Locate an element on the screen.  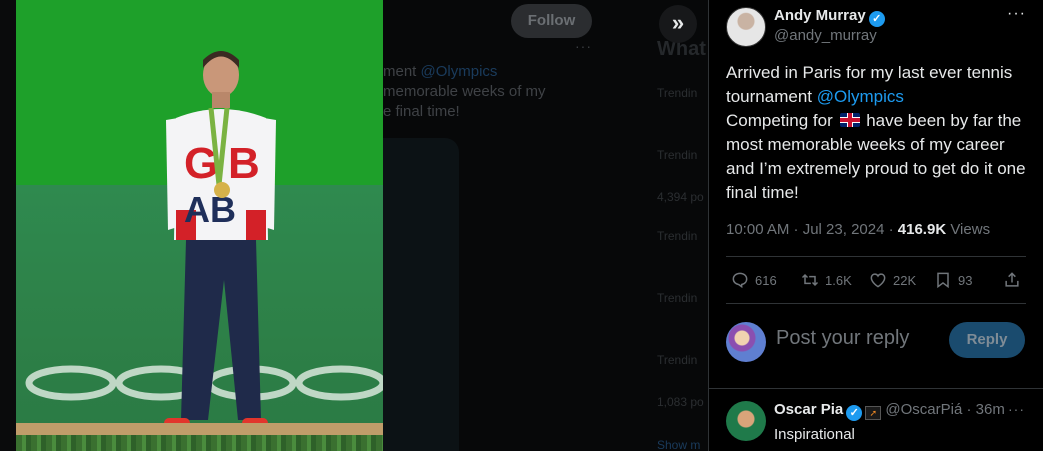
reply-composer: Post your reply Reply is located at coordinates (877, 341).